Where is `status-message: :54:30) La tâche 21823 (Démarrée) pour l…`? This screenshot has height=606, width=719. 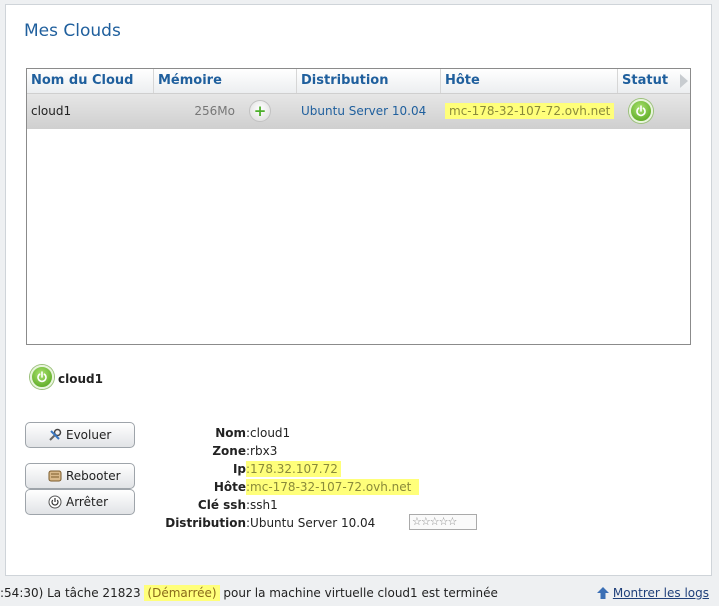
status-message: :54:30) La tâche 21823 (Démarrée) pour l… is located at coordinates (249, 593).